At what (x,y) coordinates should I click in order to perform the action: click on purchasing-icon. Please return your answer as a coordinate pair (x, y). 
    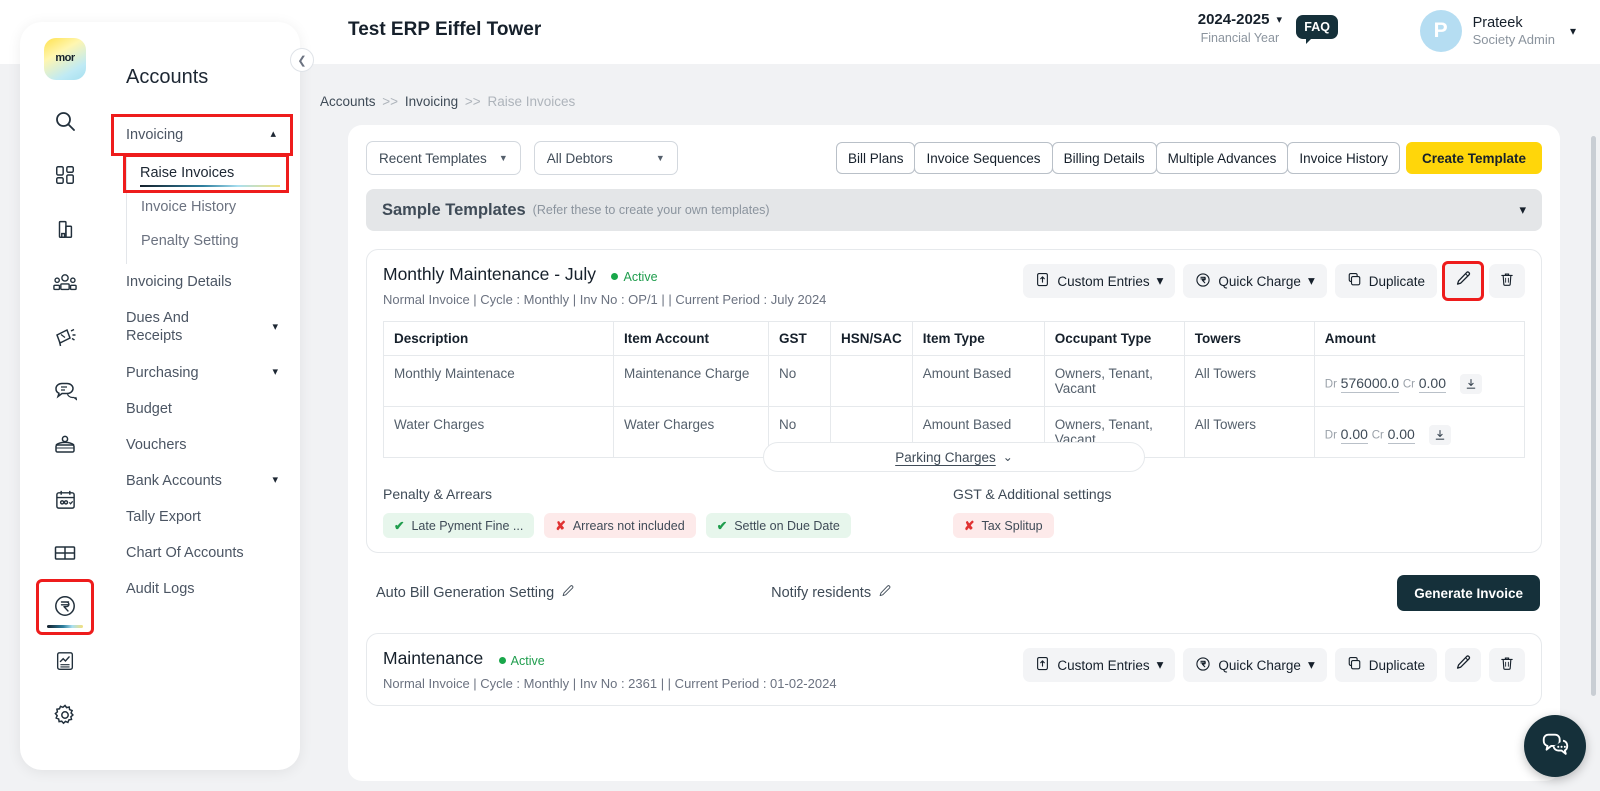
    Looking at the image, I should click on (65, 445).